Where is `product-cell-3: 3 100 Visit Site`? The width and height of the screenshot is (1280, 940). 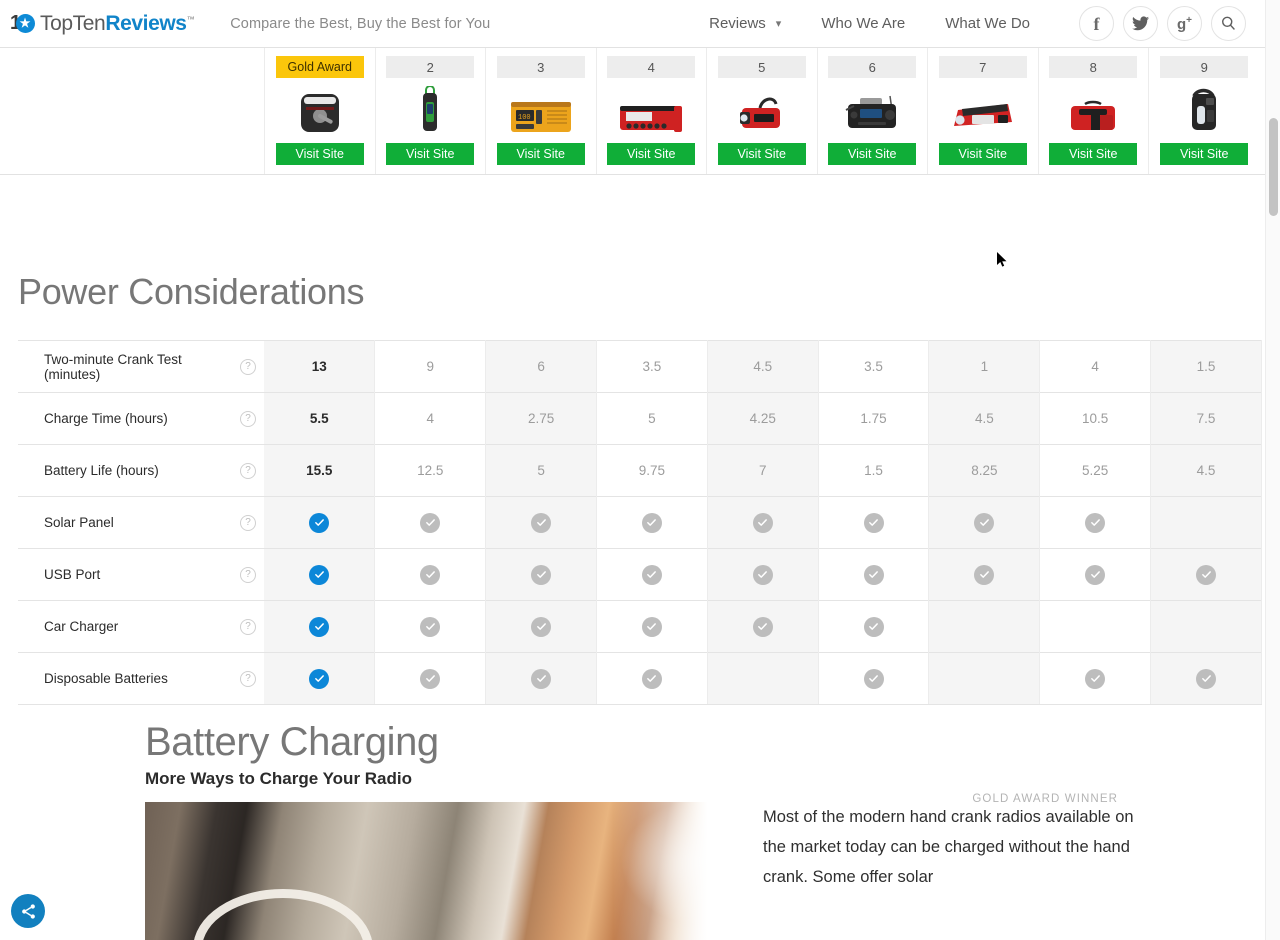
product-cell-3: 3 100 Visit Site is located at coordinates (541, 111).